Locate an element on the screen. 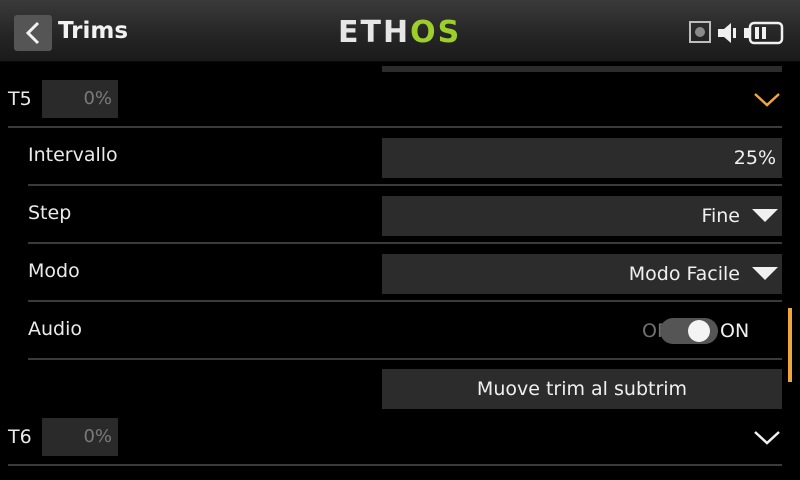 The width and height of the screenshot is (800, 480). page-title: Trims is located at coordinates (93, 31).